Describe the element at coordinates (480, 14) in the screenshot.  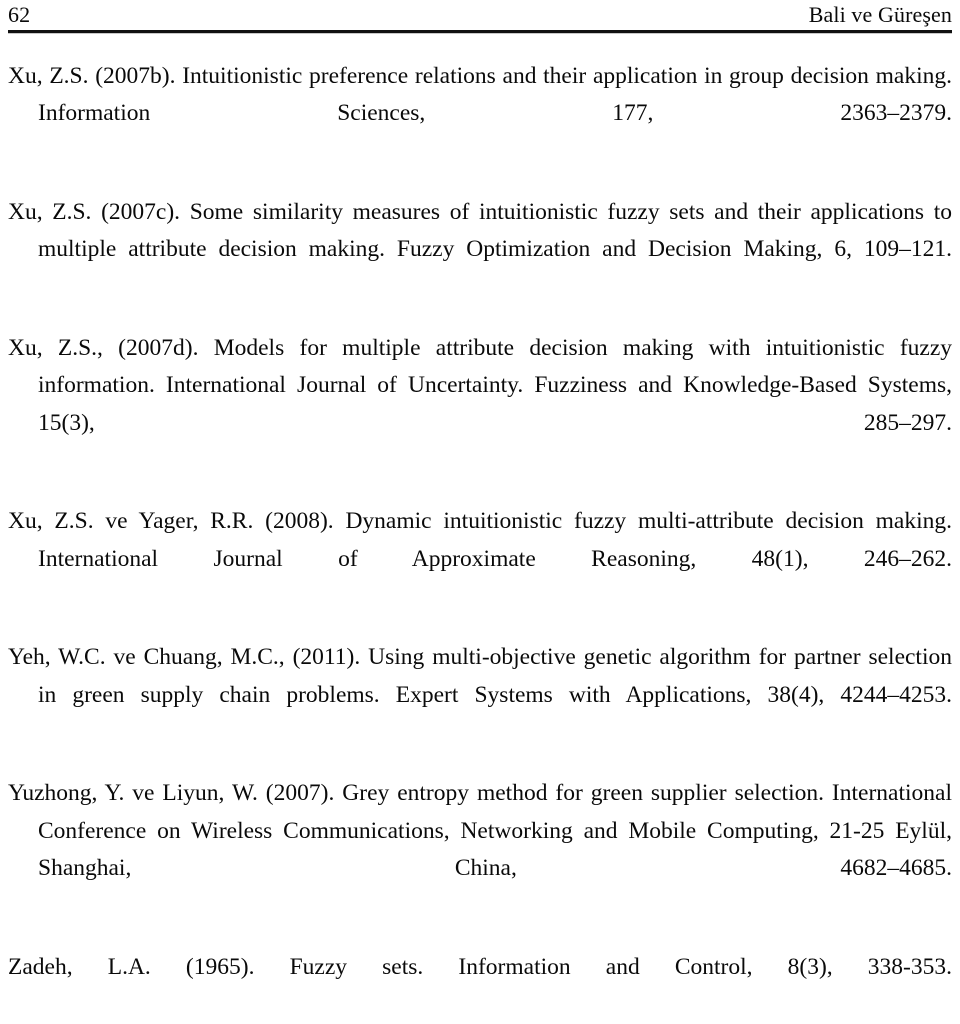
I see `running-head: 62 Bali ve Güreşen` at that location.